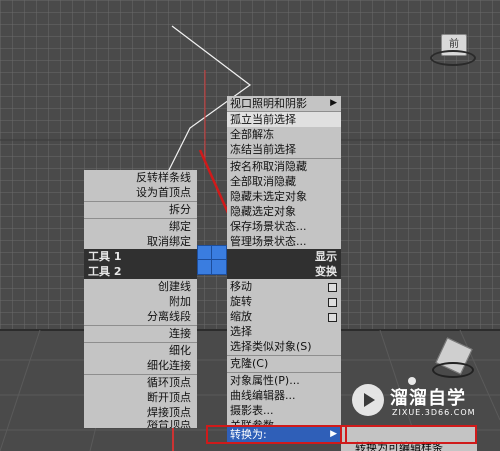 The width and height of the screenshot is (500, 451). Describe the element at coordinates (241, 331) in the screenshot. I see `menu-item-select: 选择` at that location.